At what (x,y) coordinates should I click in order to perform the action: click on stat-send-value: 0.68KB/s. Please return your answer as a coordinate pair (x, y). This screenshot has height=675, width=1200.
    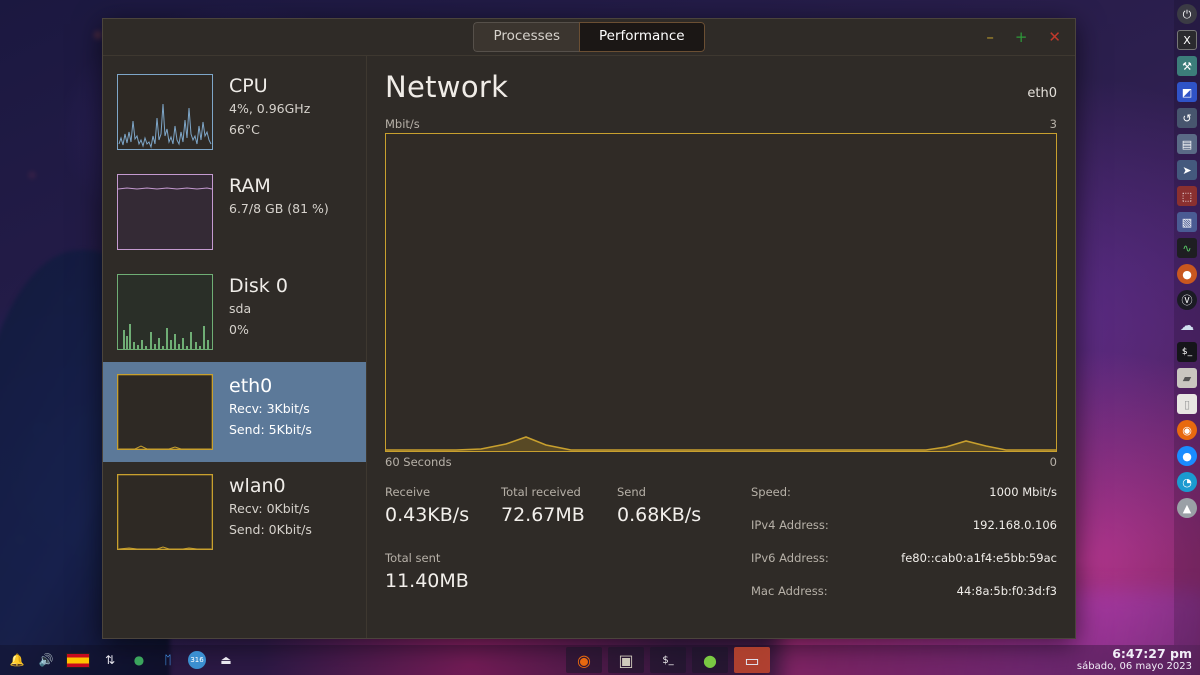
    Looking at the image, I should click on (659, 515).